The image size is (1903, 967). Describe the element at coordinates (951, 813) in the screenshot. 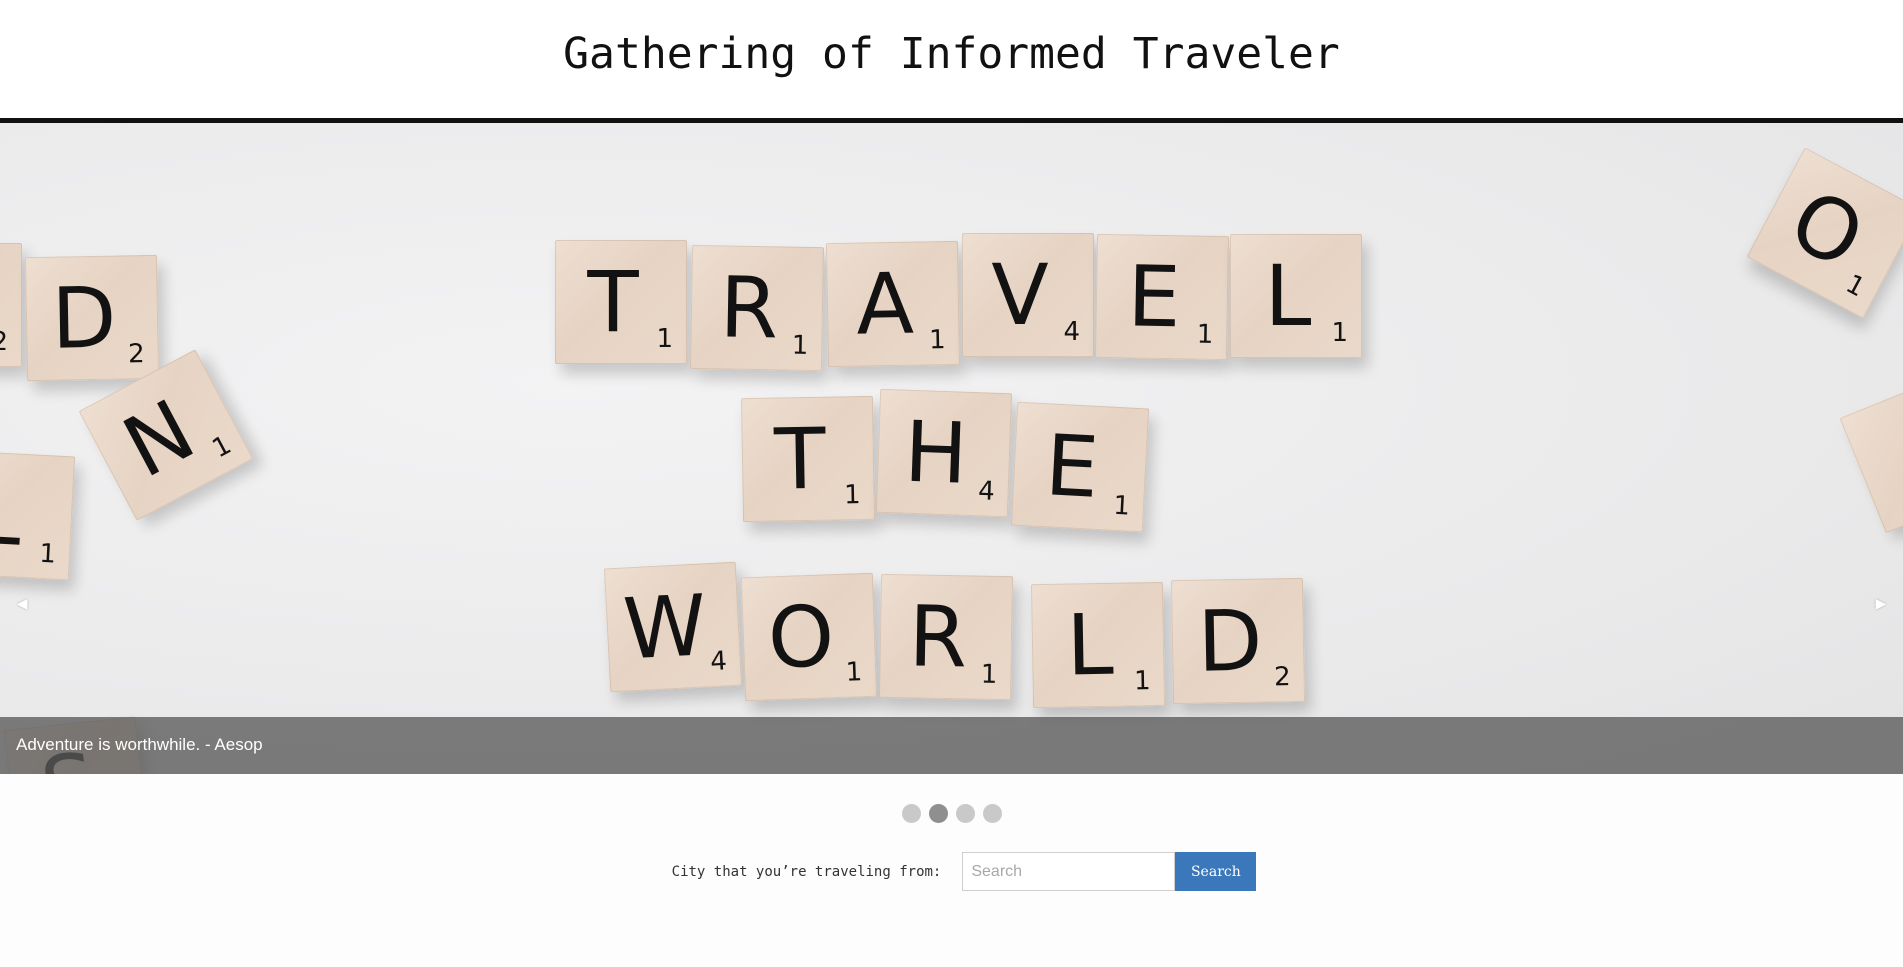

I see `carousel-indicators` at that location.